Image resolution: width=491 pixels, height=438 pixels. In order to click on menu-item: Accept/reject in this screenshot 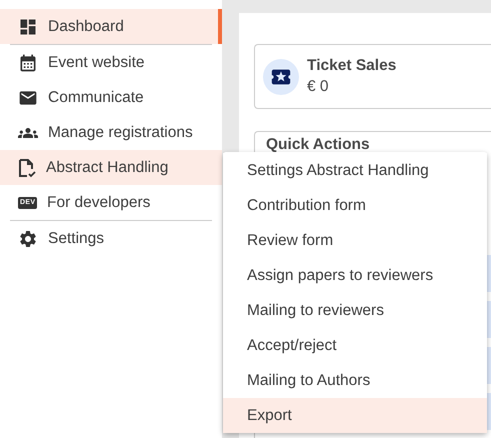, I will do `click(355, 345)`.